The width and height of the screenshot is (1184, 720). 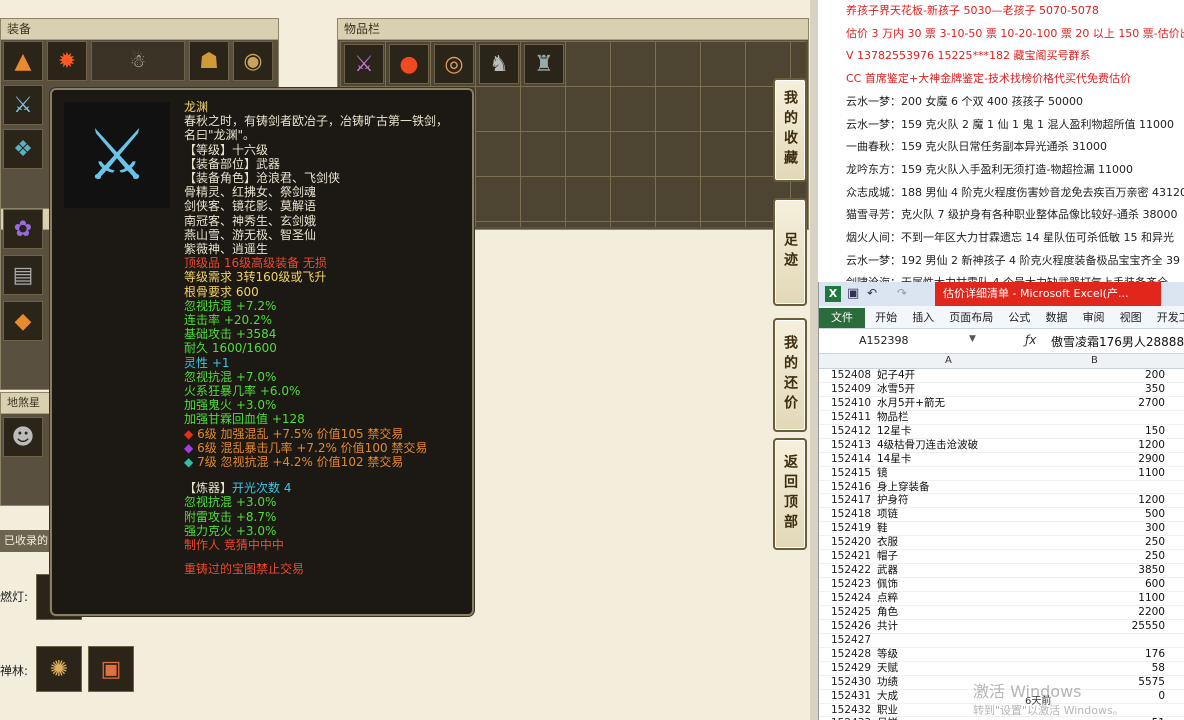 I want to click on cell-a: 帽子, so click(x=947, y=556).